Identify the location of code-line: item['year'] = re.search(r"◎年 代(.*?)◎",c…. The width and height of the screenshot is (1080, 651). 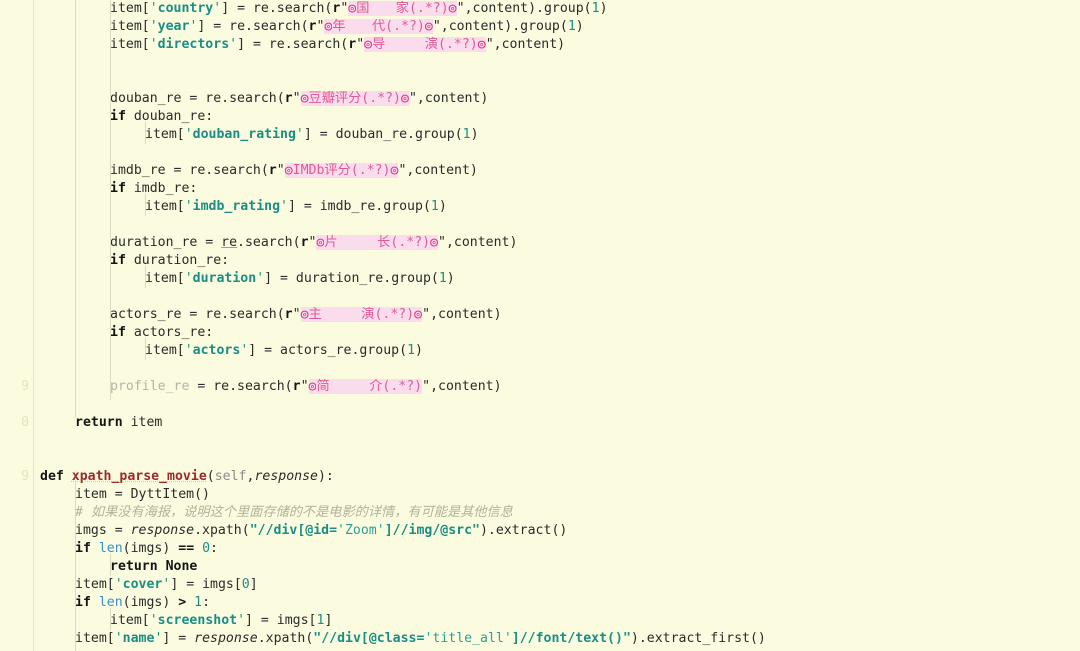
(347, 27).